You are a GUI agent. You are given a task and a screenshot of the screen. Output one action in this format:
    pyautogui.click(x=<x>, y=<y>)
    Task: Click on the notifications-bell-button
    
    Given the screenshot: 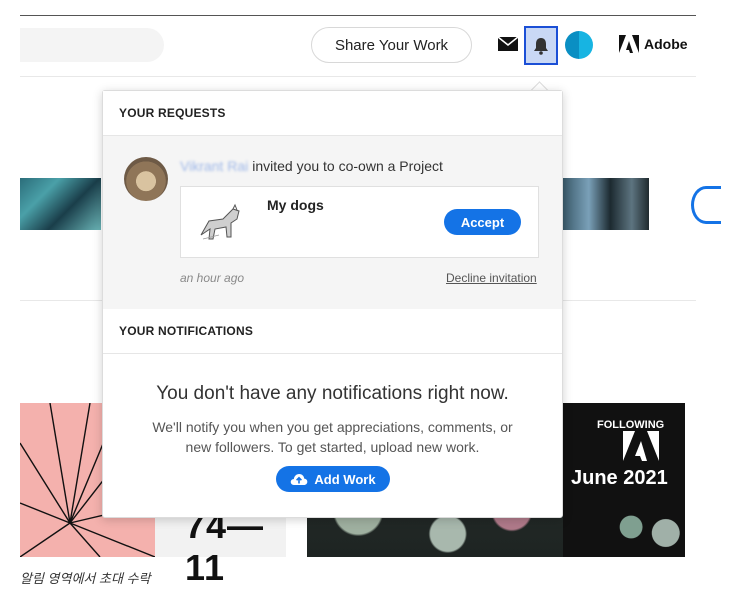 What is the action you would take?
    pyautogui.click(x=541, y=45)
    